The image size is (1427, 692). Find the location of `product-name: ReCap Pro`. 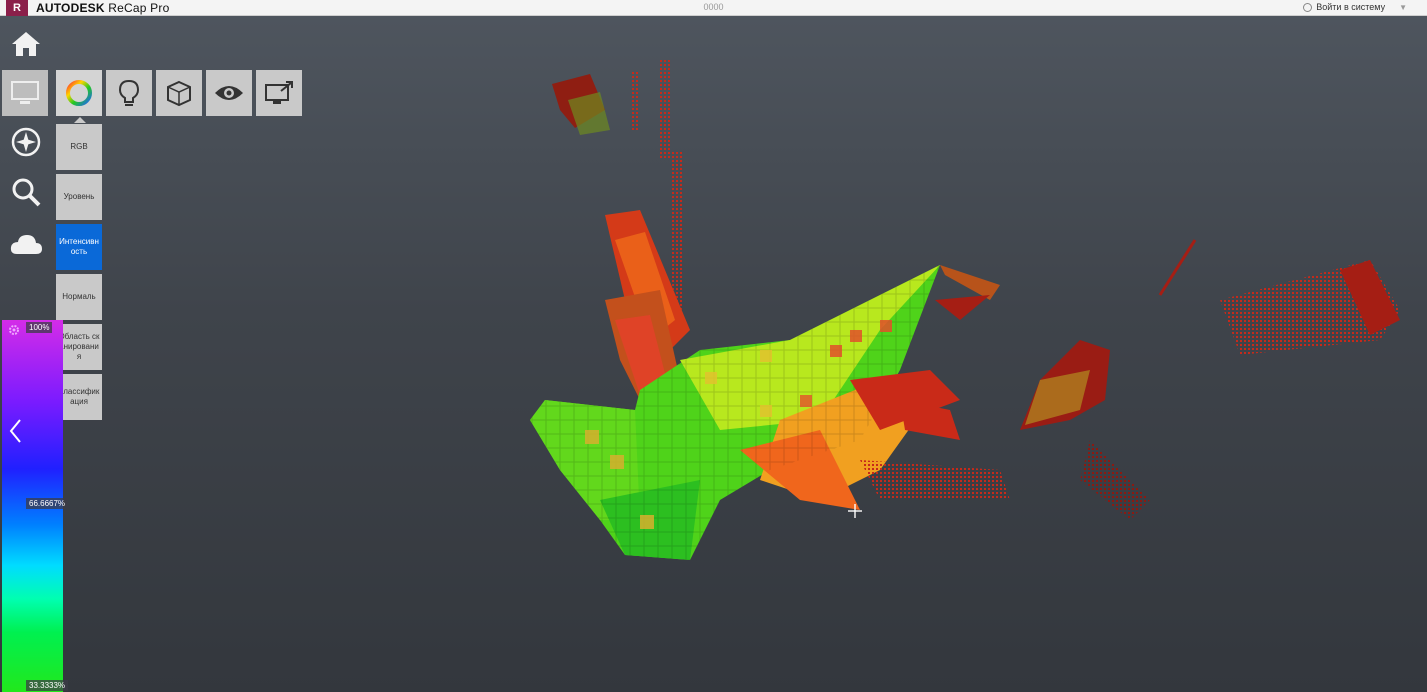

product-name: ReCap Pro is located at coordinates (139, 7).